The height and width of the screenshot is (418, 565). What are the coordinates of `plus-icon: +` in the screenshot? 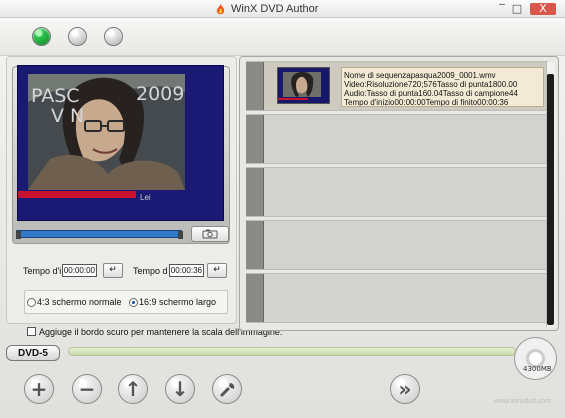 It's located at (39, 389).